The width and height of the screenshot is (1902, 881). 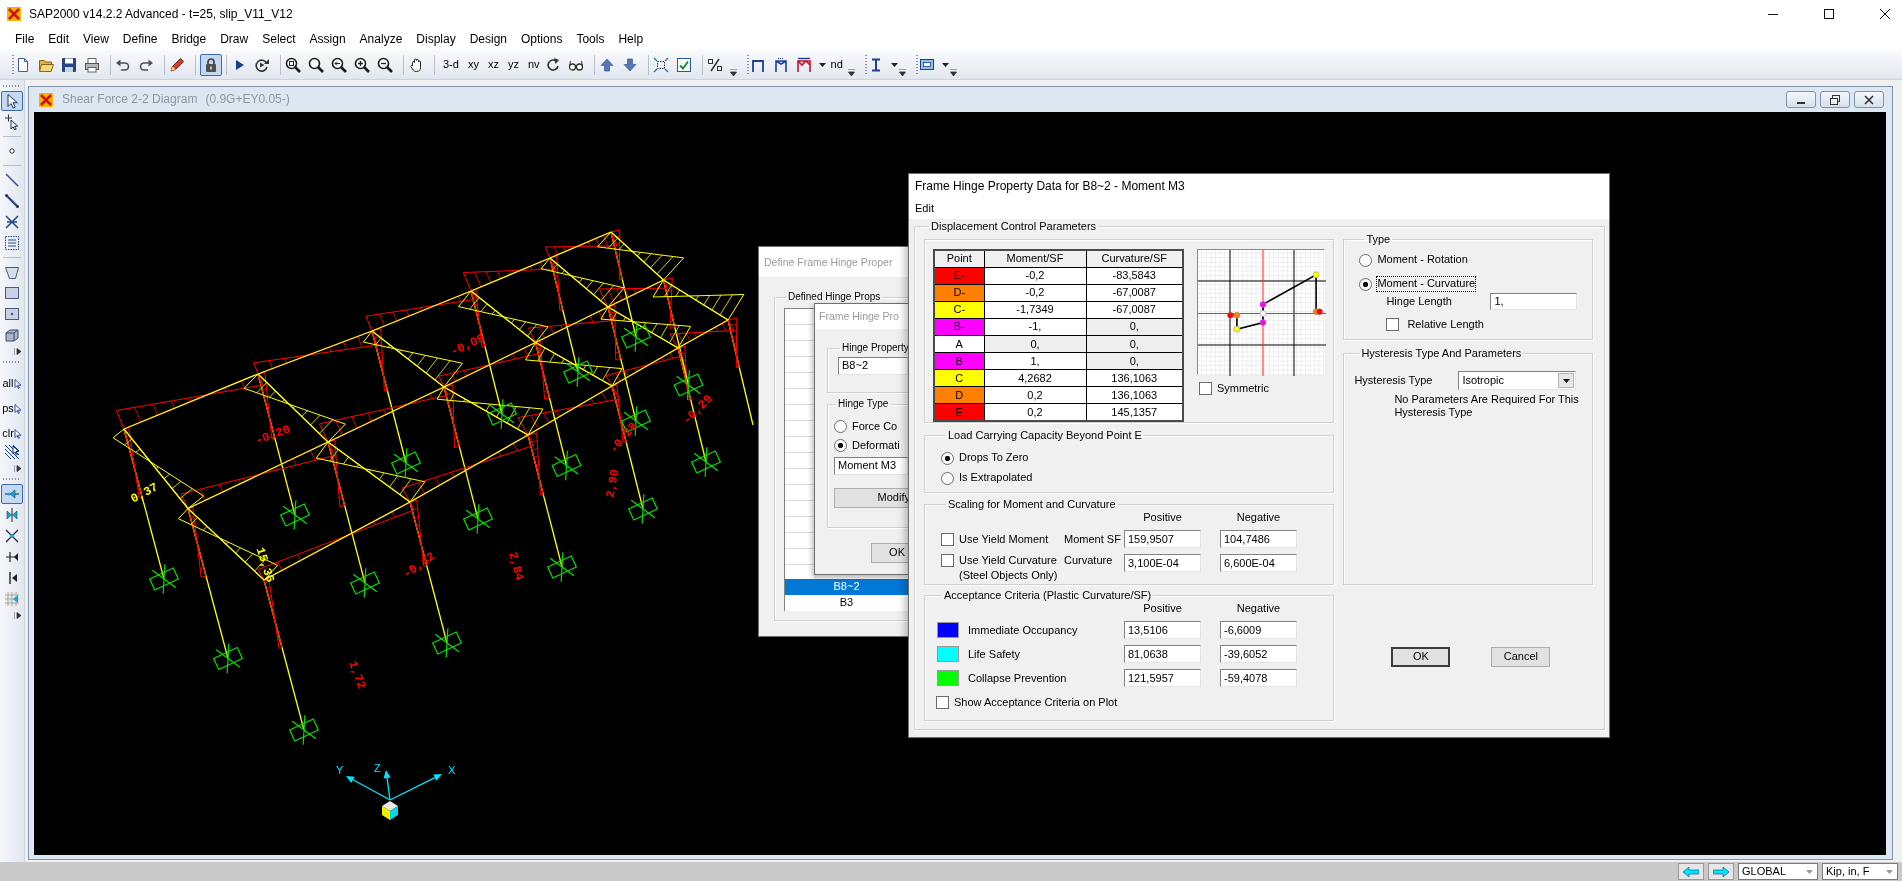 I want to click on menu-item: Display, so click(x=436, y=39).